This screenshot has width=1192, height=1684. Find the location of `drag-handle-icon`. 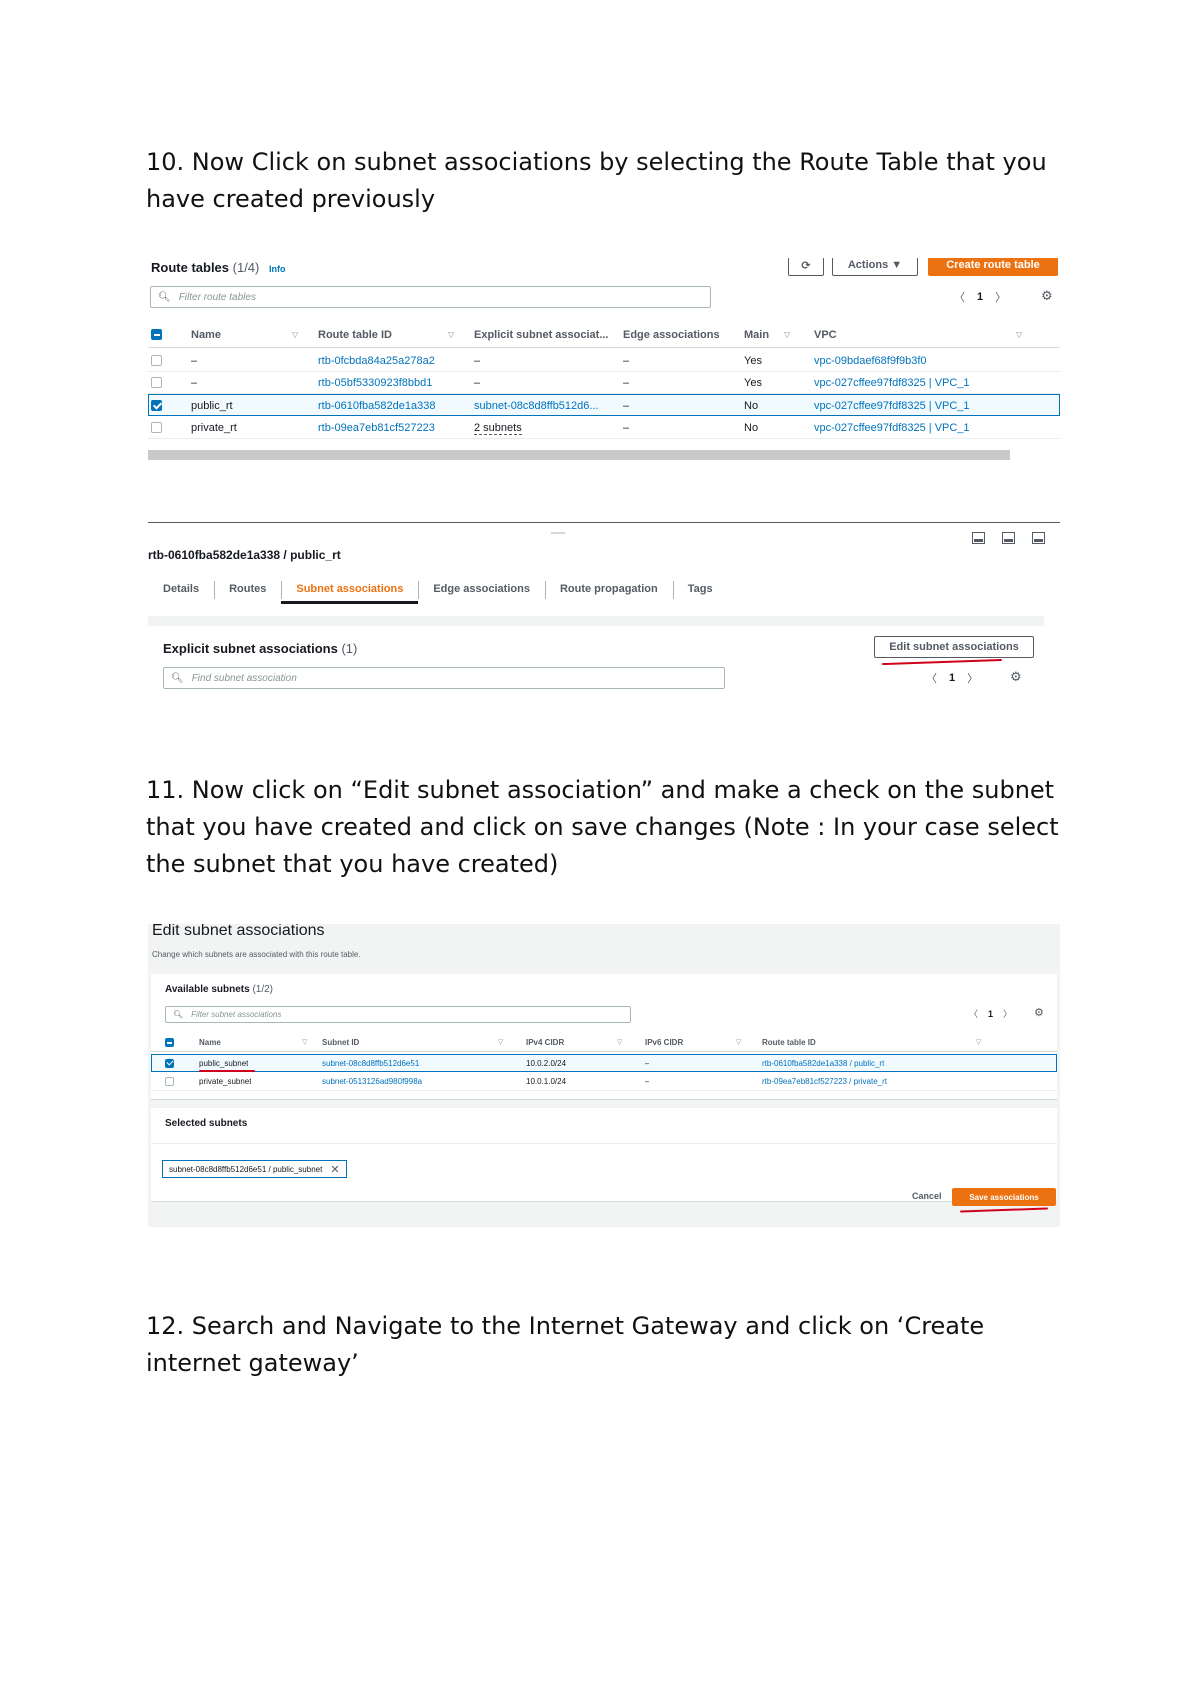

drag-handle-icon is located at coordinates (558, 533).